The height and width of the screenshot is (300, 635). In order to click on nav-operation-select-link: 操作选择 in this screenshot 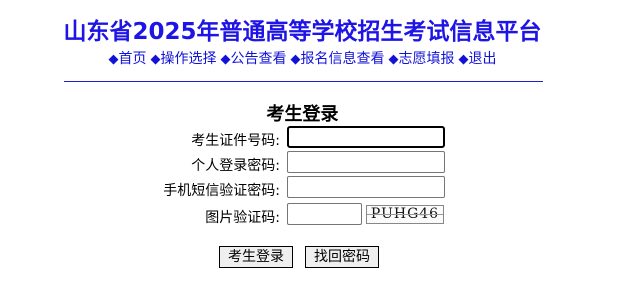, I will do `click(189, 59)`.